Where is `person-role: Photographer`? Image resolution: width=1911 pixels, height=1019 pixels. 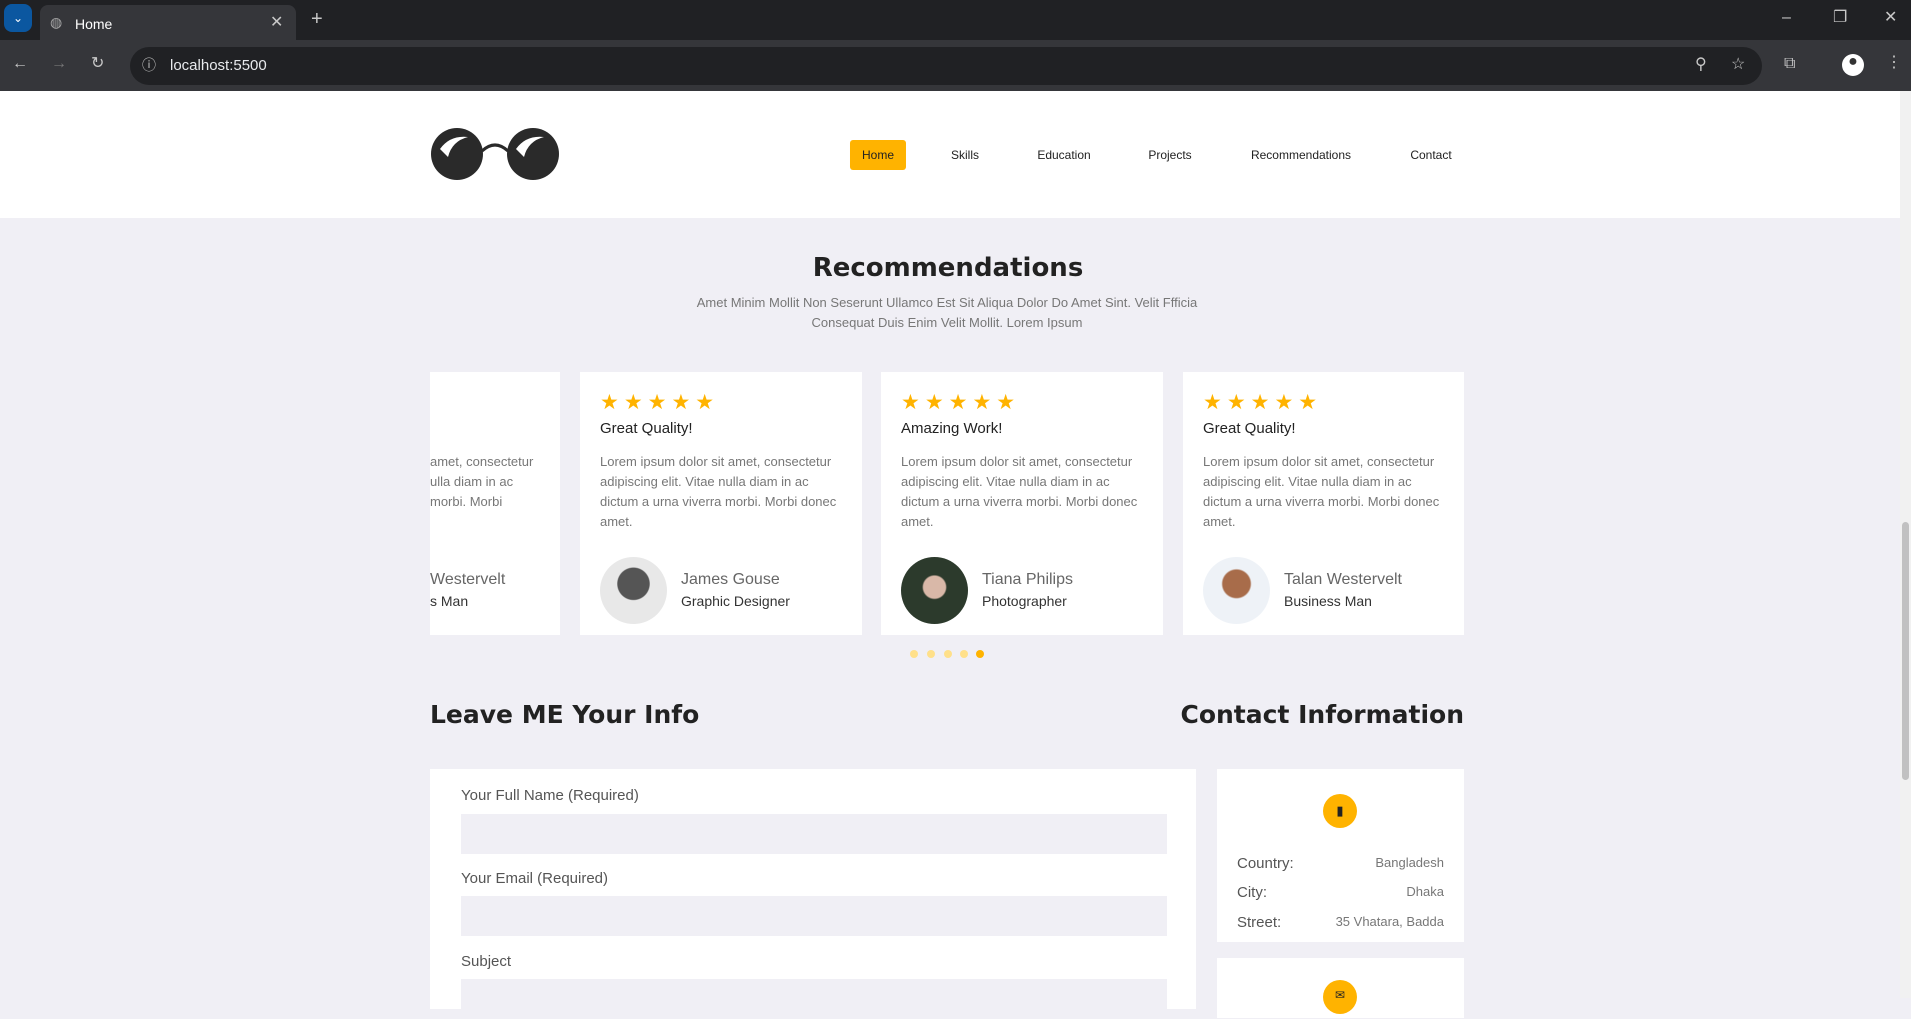
person-role: Photographer is located at coordinates (1024, 601).